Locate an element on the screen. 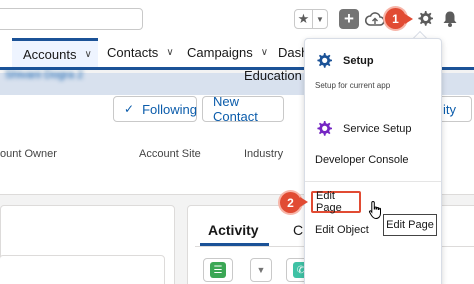 Image resolution: width=474 pixels, height=284 pixels. plus-icon: + is located at coordinates (349, 19).